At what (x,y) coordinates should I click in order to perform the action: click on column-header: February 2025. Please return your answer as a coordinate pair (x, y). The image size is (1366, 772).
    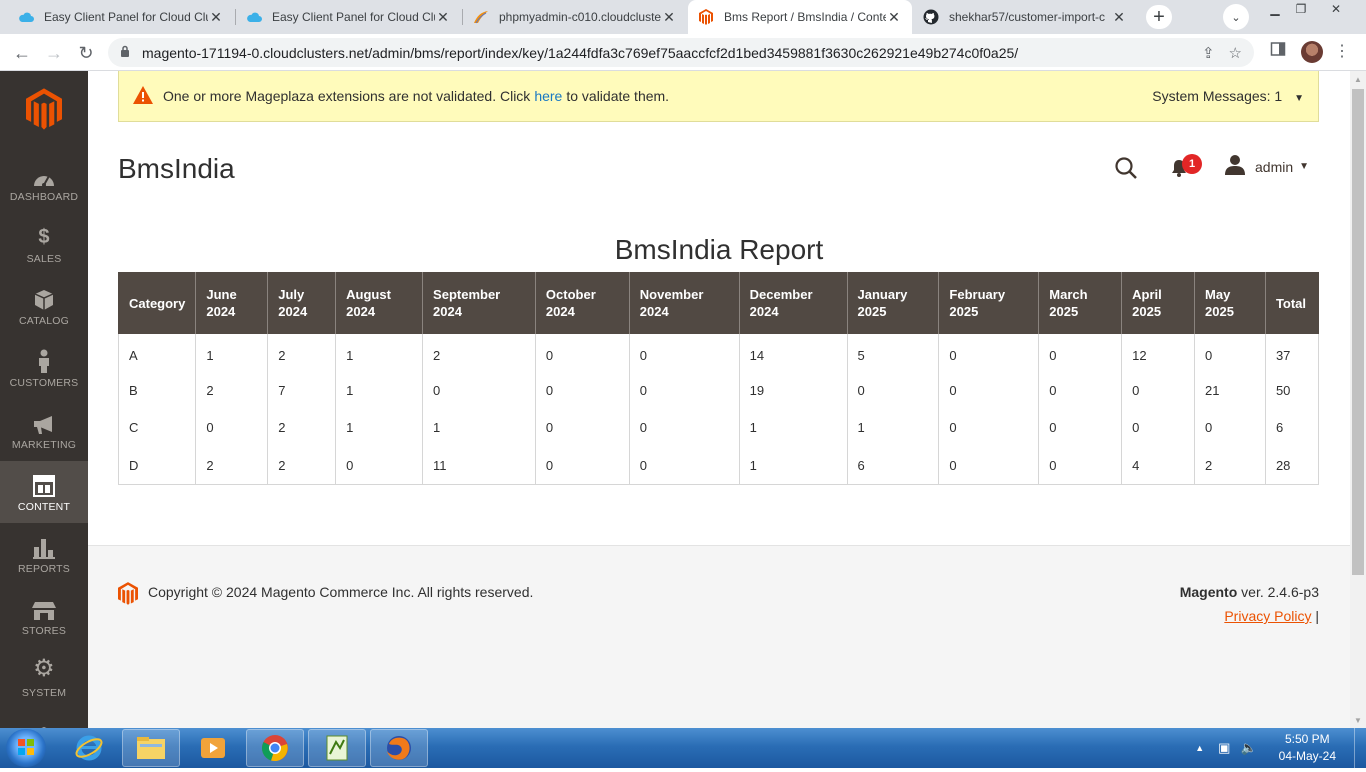
    Looking at the image, I should click on (988, 303).